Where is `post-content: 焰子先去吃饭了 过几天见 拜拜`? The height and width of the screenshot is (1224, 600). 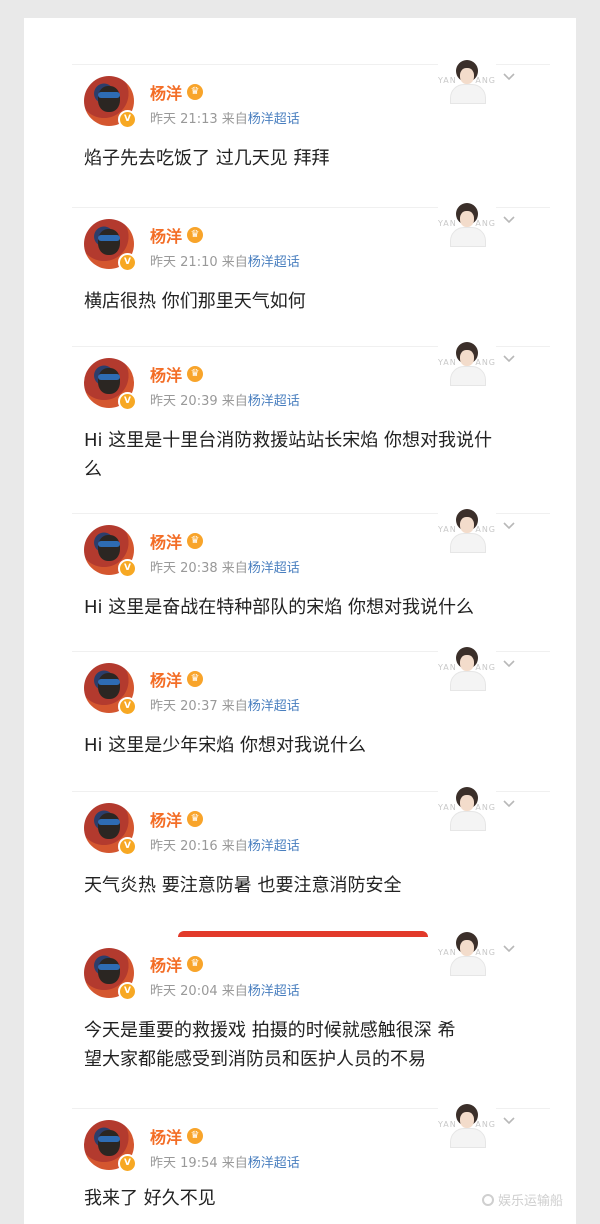 post-content: 焰子先去吃饭了 过几天见 拜拜 is located at coordinates (207, 158).